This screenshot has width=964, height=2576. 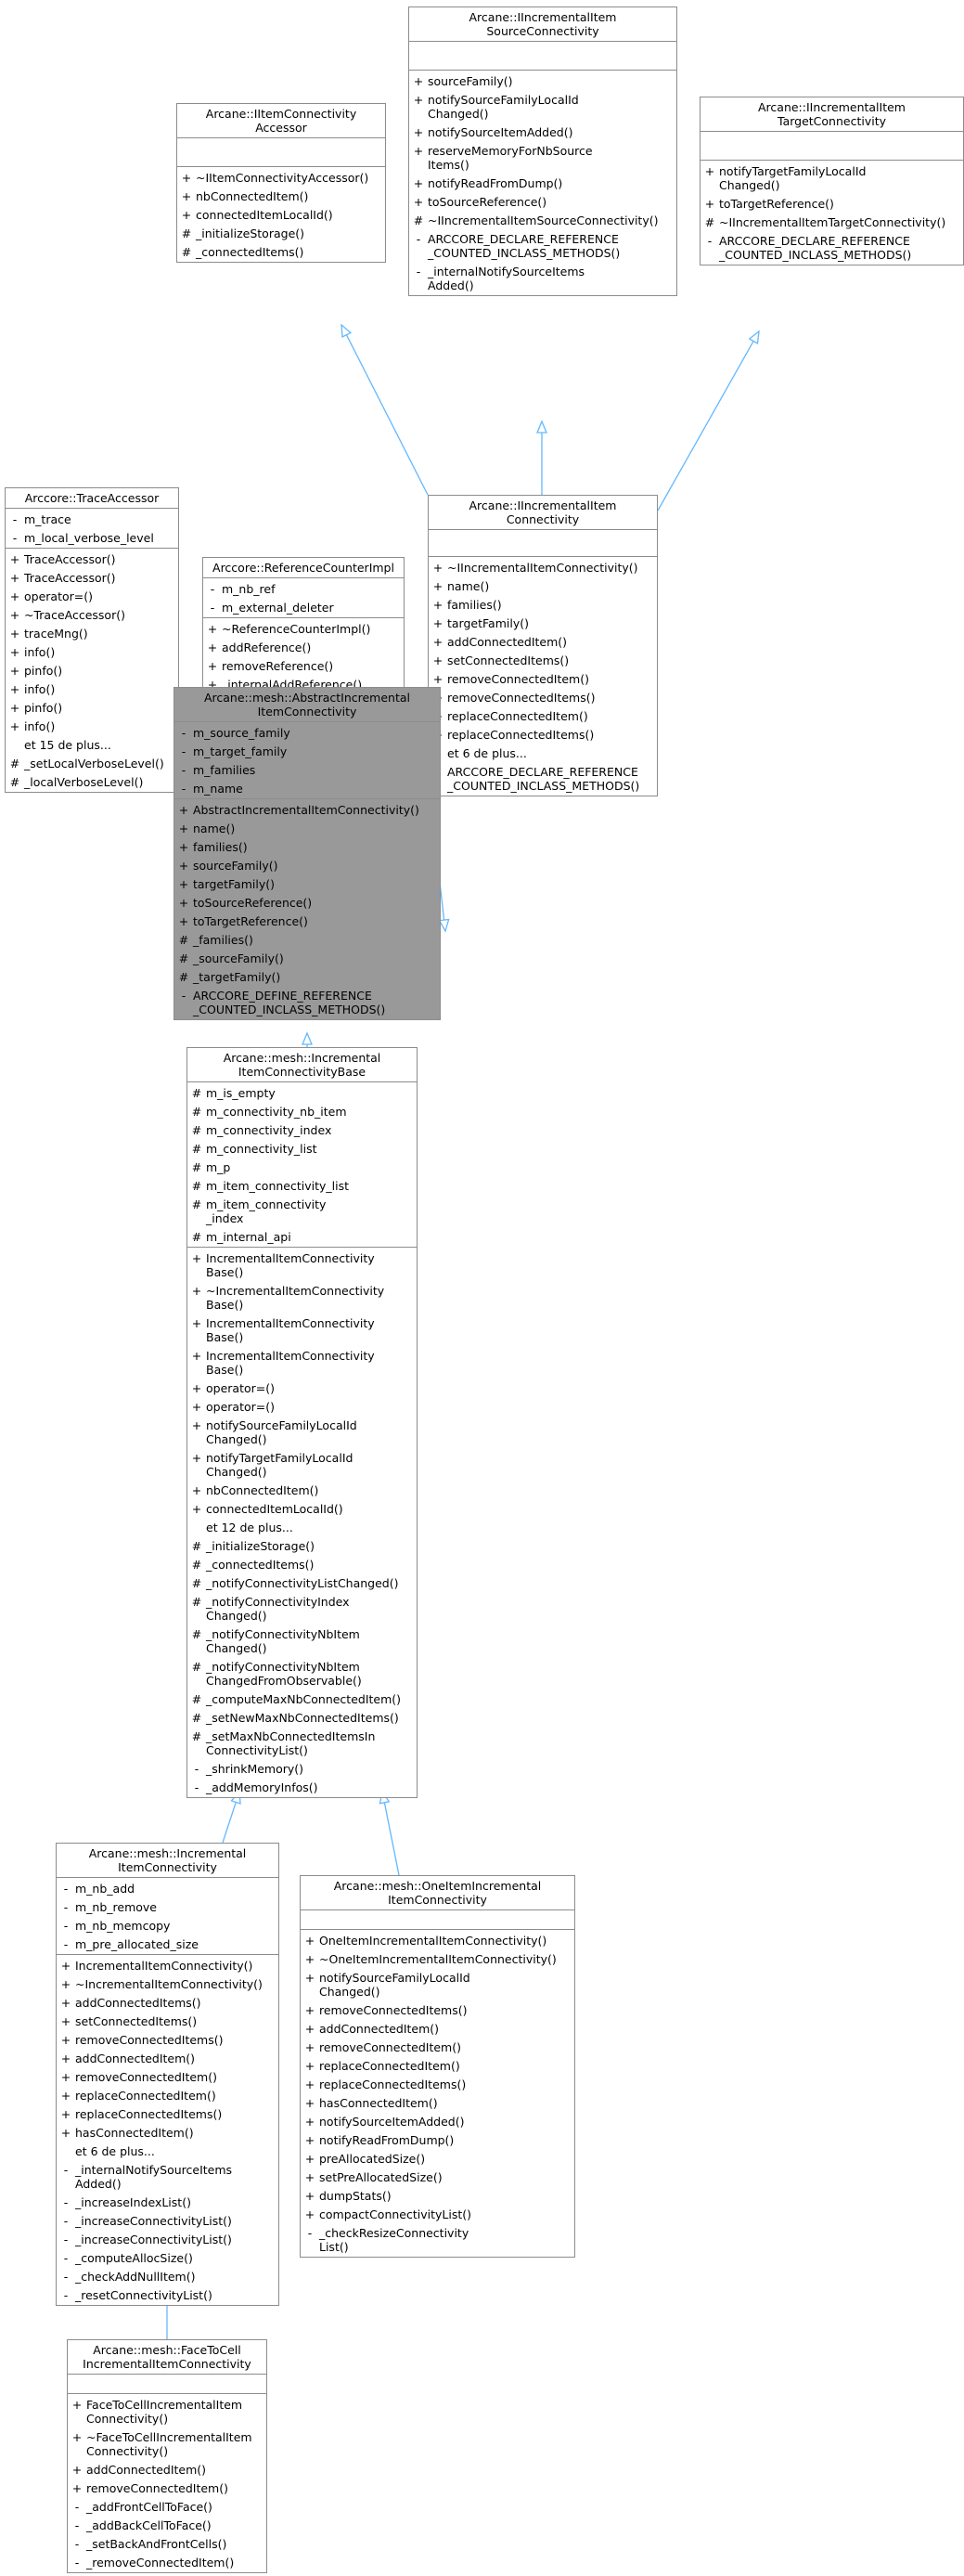 What do you see at coordinates (302, 1608) in the screenshot?
I see `method-item: # _notifyConnectivityIndex Changed()` at bounding box center [302, 1608].